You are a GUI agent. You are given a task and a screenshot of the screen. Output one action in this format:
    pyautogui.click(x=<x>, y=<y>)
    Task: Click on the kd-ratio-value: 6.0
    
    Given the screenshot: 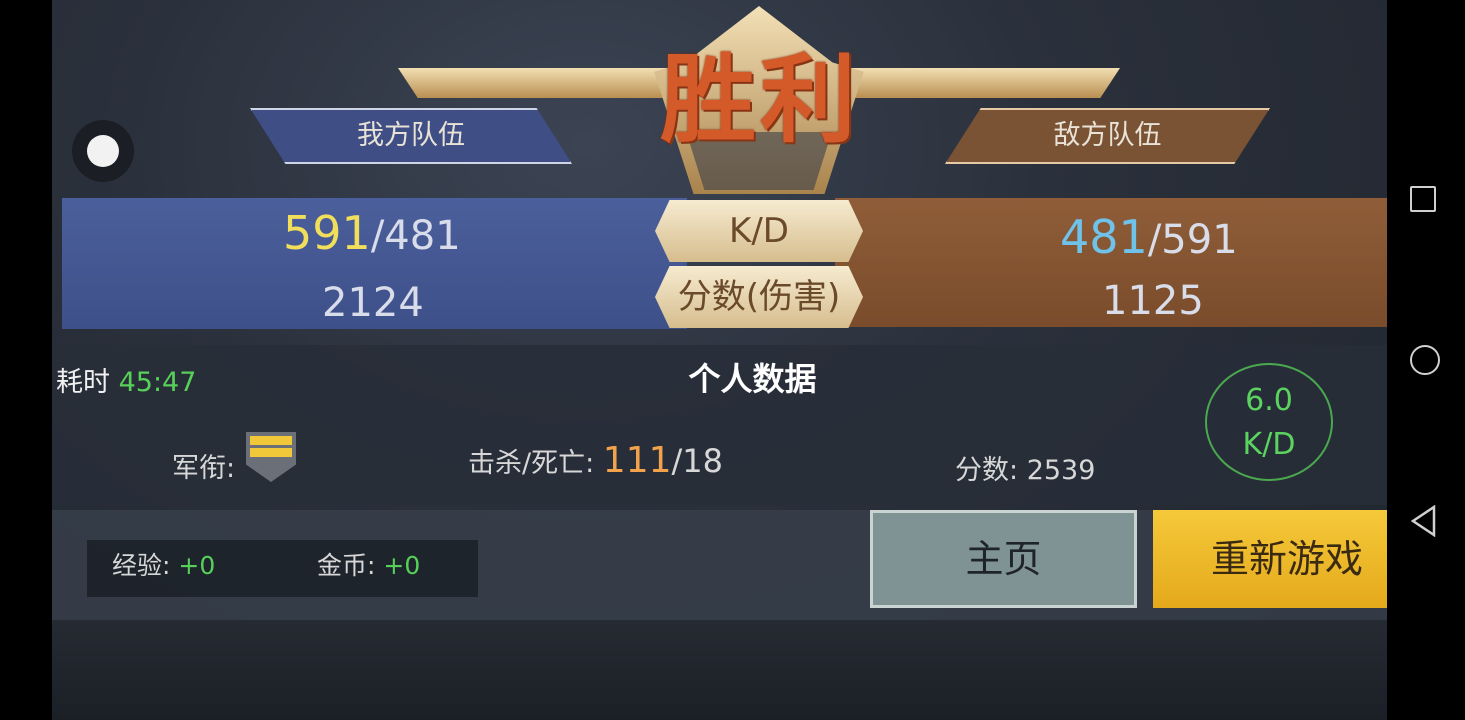 What is the action you would take?
    pyautogui.click(x=1269, y=400)
    